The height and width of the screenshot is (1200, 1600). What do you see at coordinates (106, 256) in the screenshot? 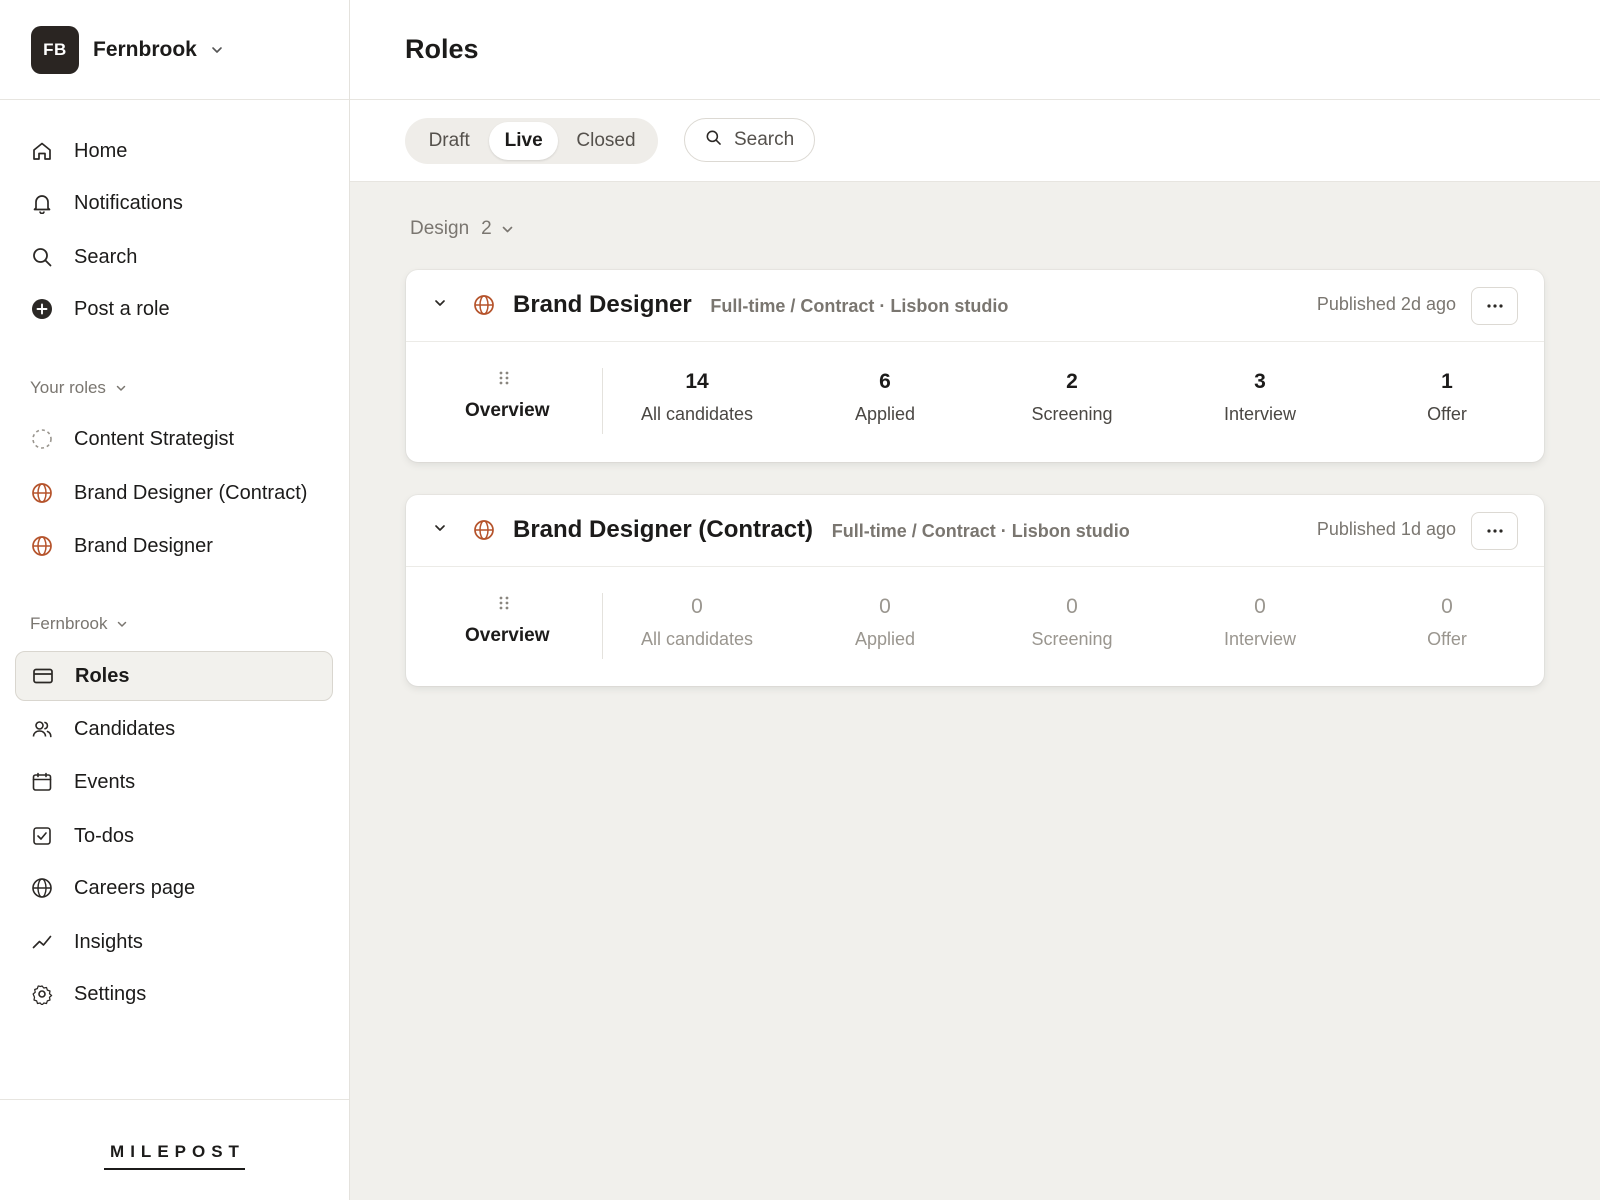
I see `nav-search-label: Search` at bounding box center [106, 256].